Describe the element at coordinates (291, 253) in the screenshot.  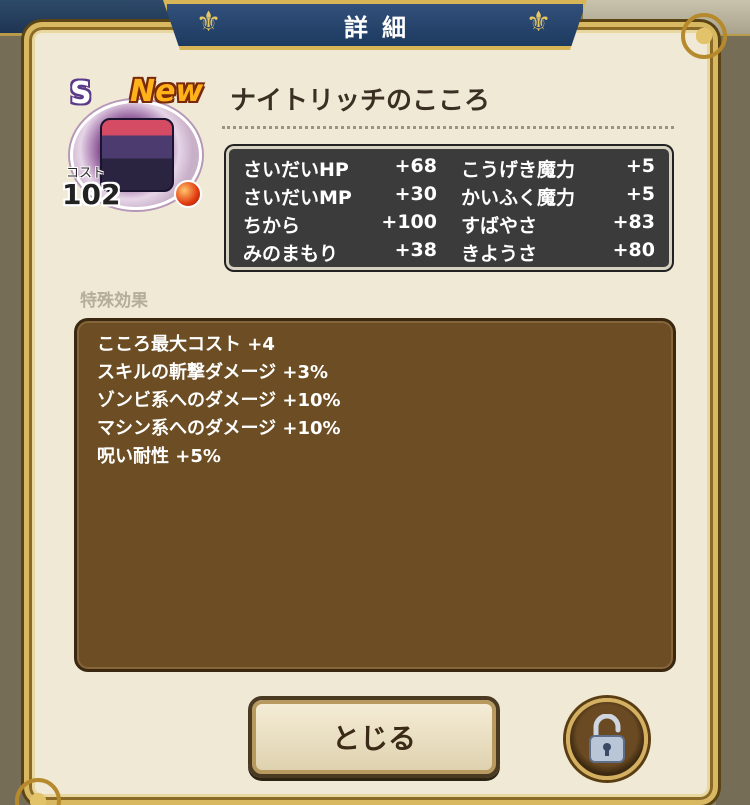
I see `stat-label: みのまもり` at that location.